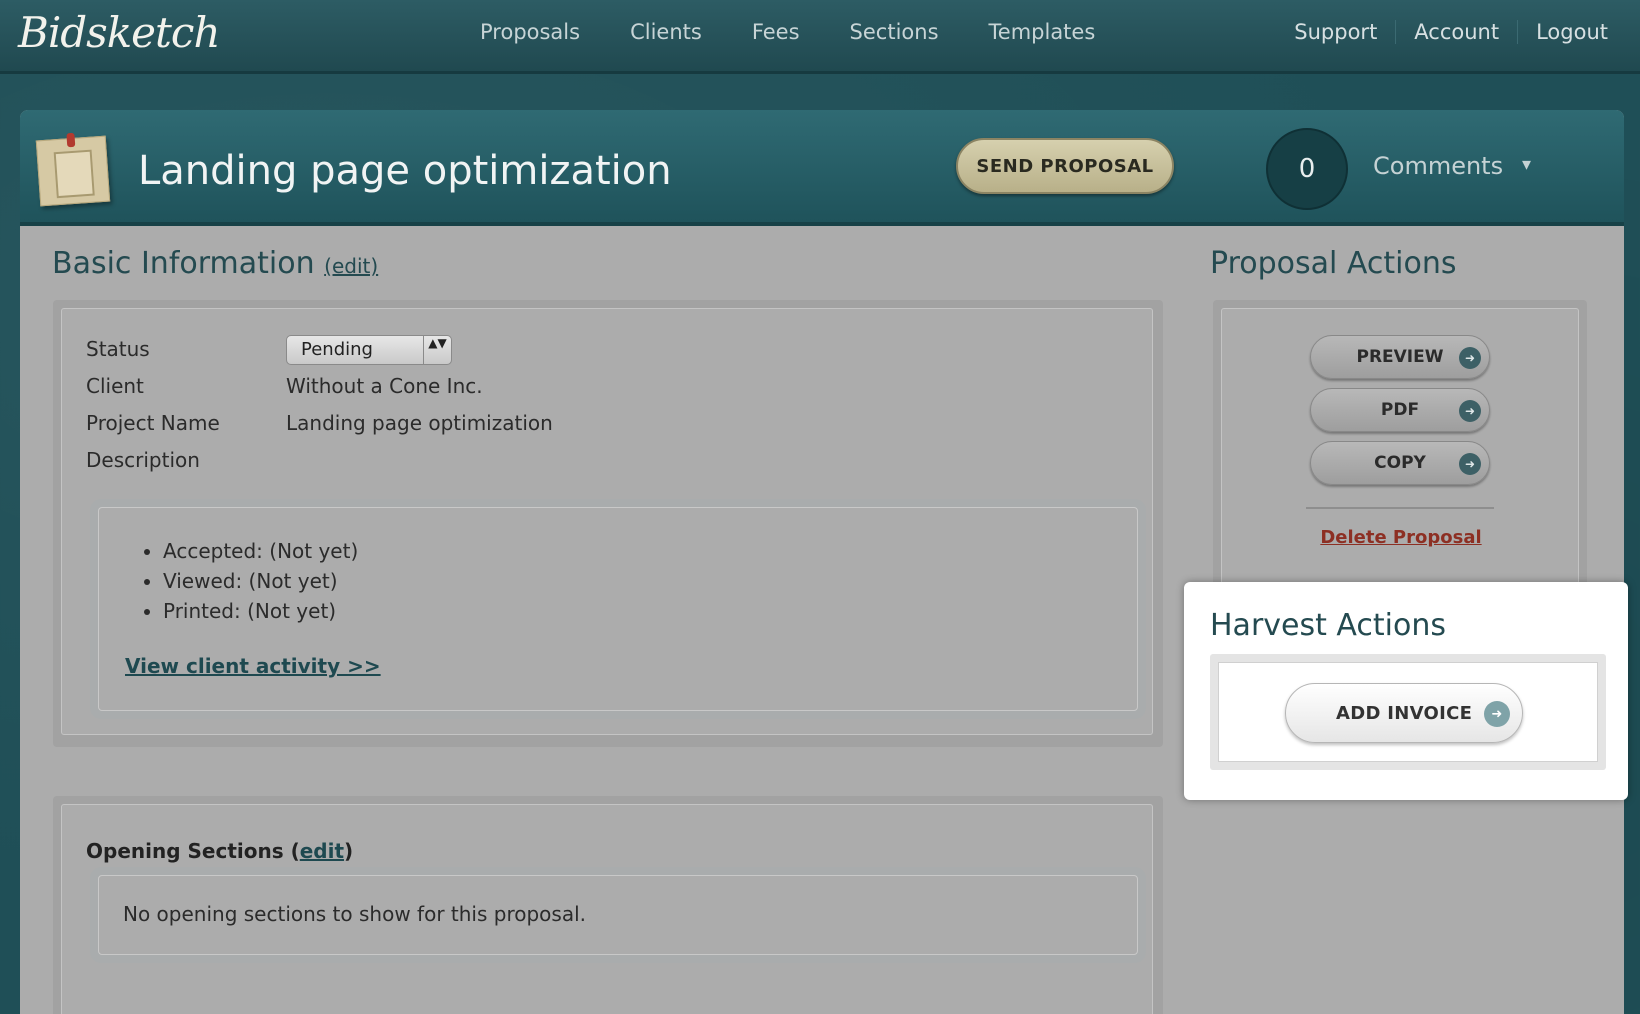  I want to click on status-select-value: Pending, so click(337, 349).